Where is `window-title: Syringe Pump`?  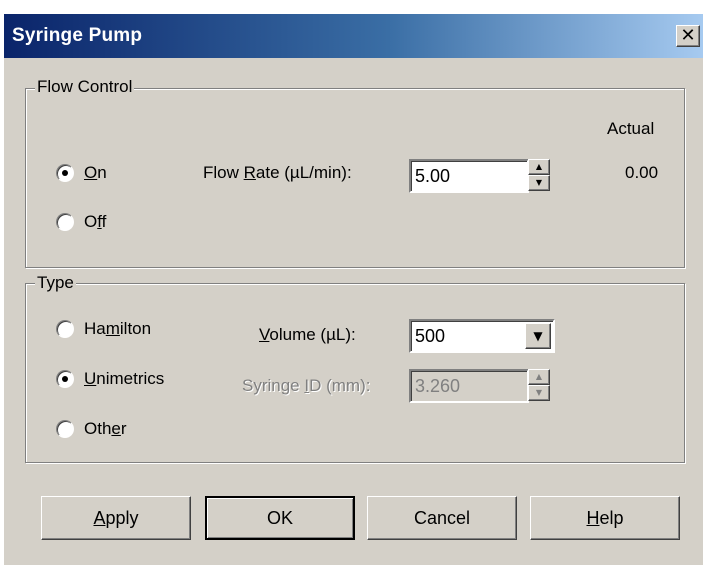
window-title: Syringe Pump is located at coordinates (77, 35).